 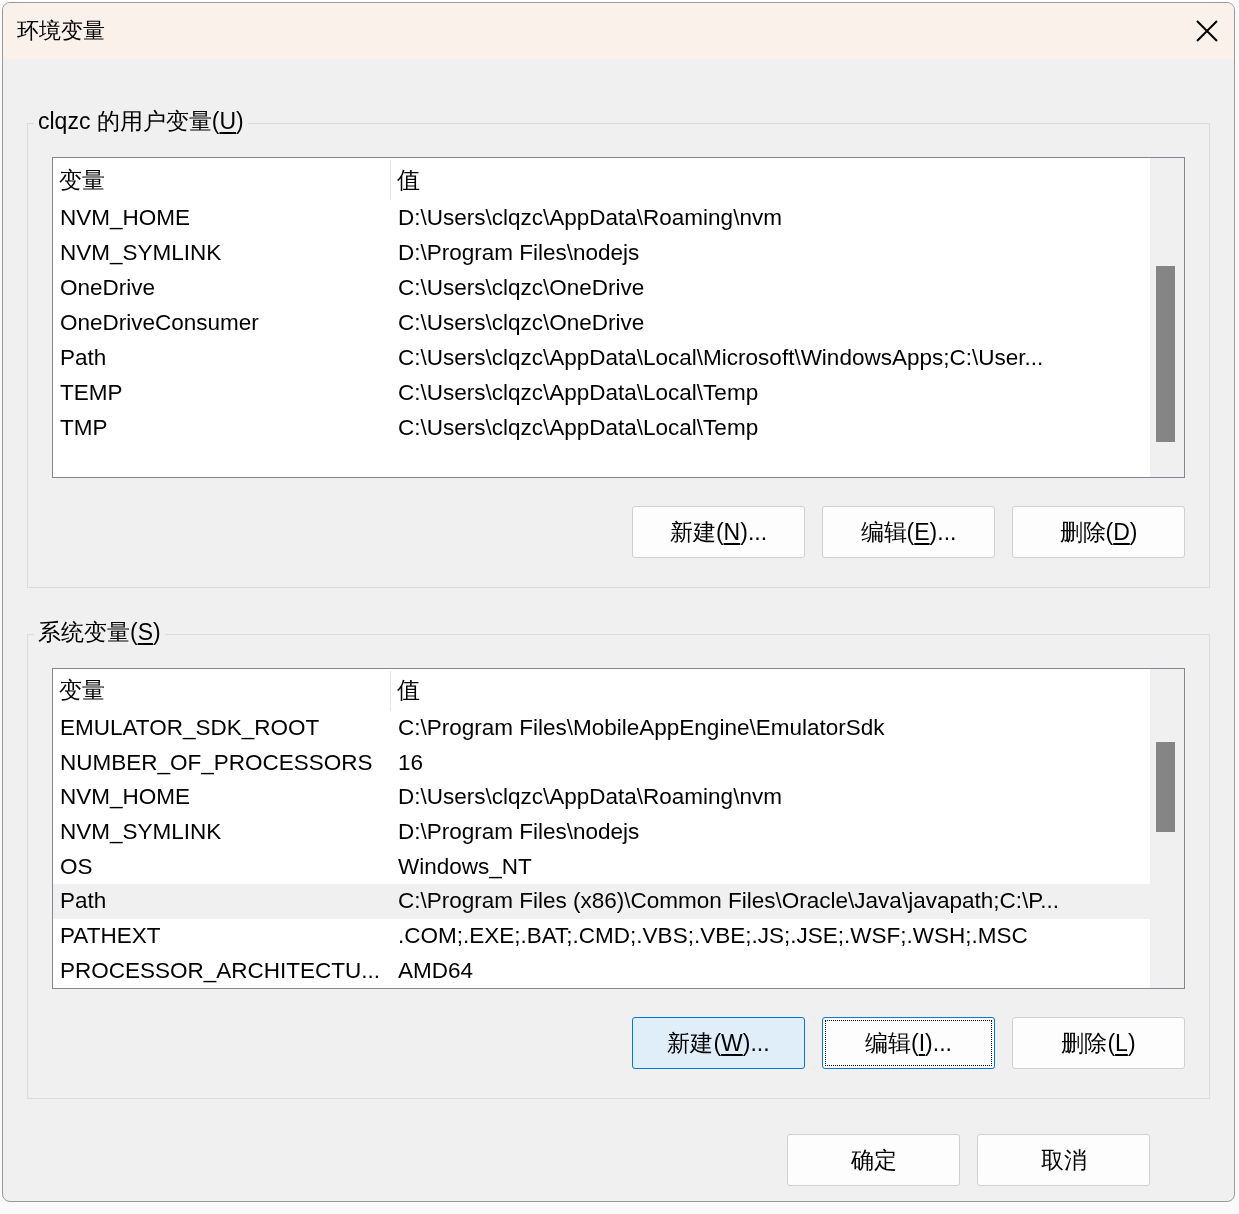 I want to click on variable-name: EMULATOR_SDK_ROOT, so click(x=190, y=727).